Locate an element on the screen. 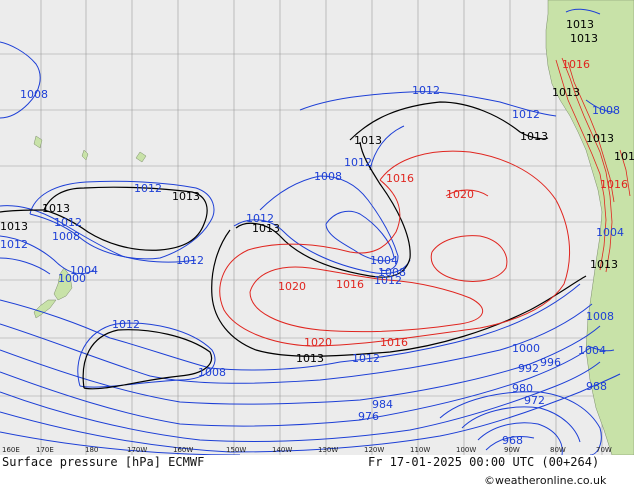 This screenshot has width=634, height=490. isobar-label: 992 is located at coordinates (528, 368).